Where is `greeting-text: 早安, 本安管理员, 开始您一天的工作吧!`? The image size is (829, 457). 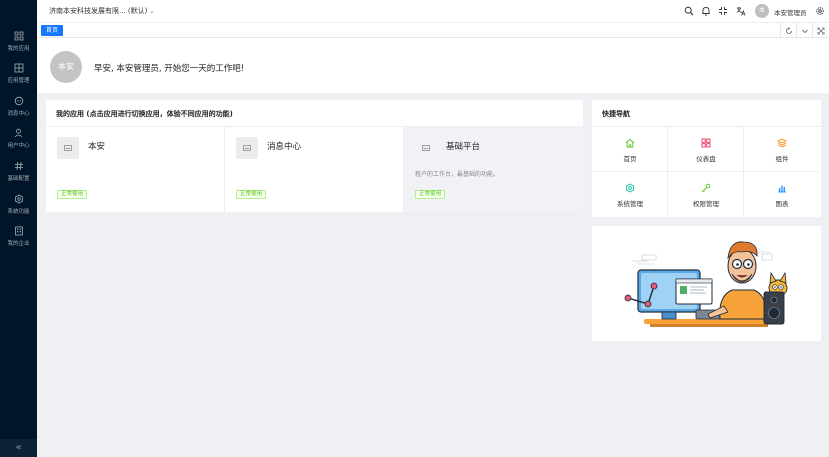 greeting-text: 早安, 本安管理员, 开始您一天的工作吧! is located at coordinates (169, 69).